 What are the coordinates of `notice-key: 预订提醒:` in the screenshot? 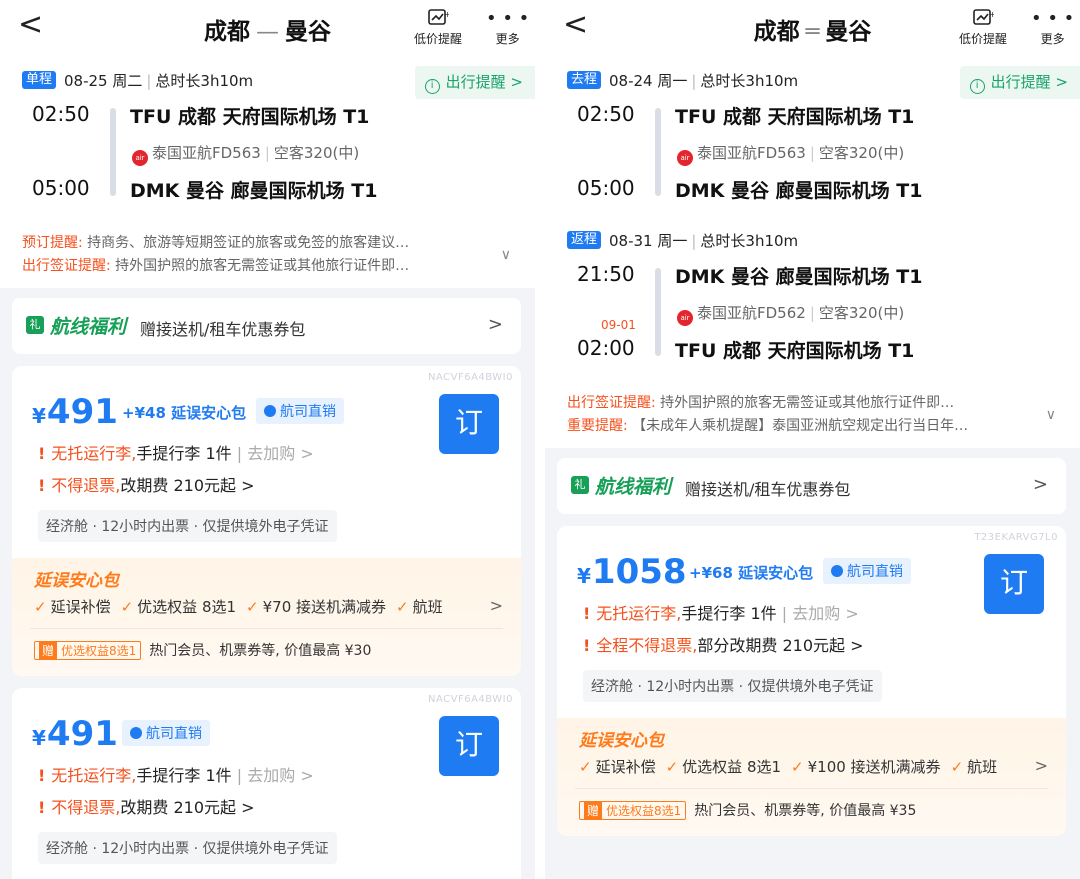 It's located at (52, 243).